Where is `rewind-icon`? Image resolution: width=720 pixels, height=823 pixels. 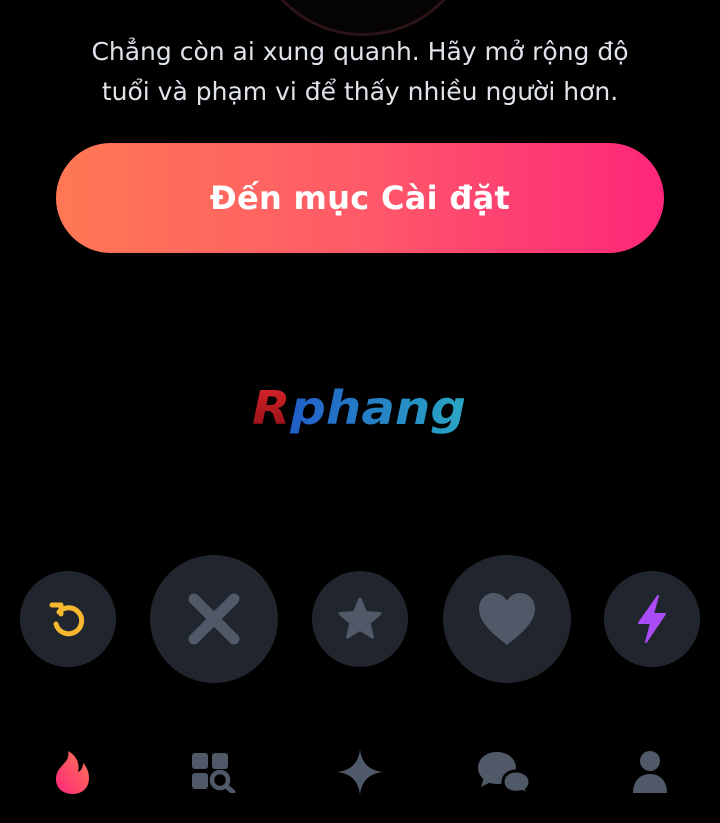 rewind-icon is located at coordinates (67, 619).